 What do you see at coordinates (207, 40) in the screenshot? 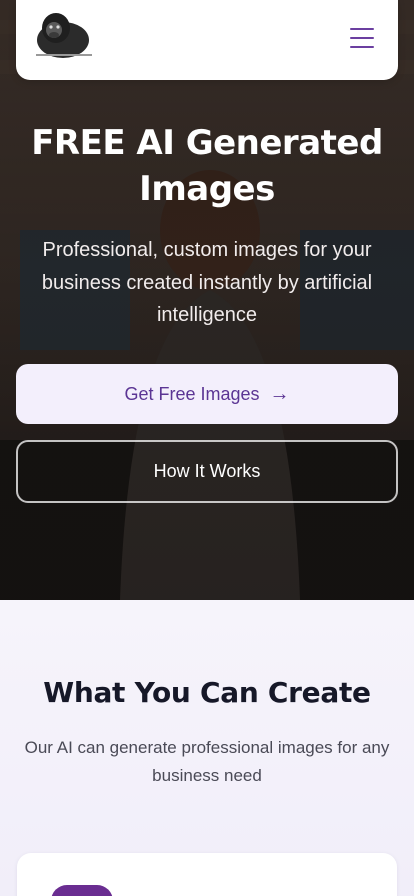
I see `top-navbar` at bounding box center [207, 40].